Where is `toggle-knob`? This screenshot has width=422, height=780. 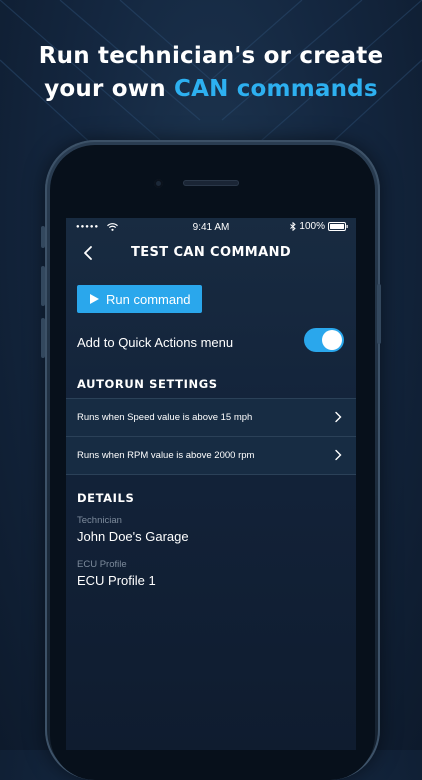
toggle-knob is located at coordinates (332, 340).